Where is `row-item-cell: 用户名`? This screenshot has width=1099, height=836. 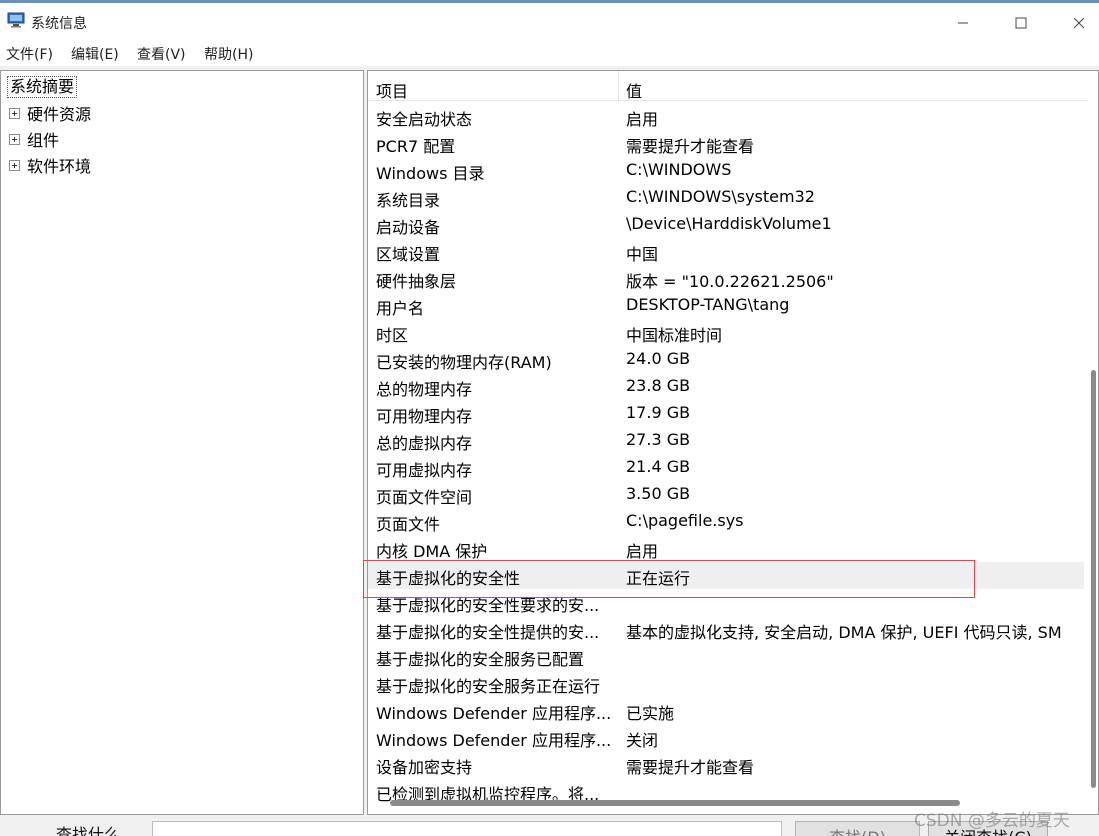
row-item-cell: 用户名 is located at coordinates (400, 308).